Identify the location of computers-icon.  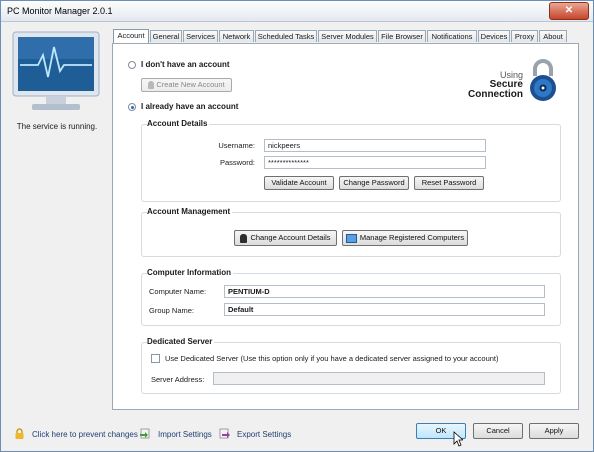
(351, 238).